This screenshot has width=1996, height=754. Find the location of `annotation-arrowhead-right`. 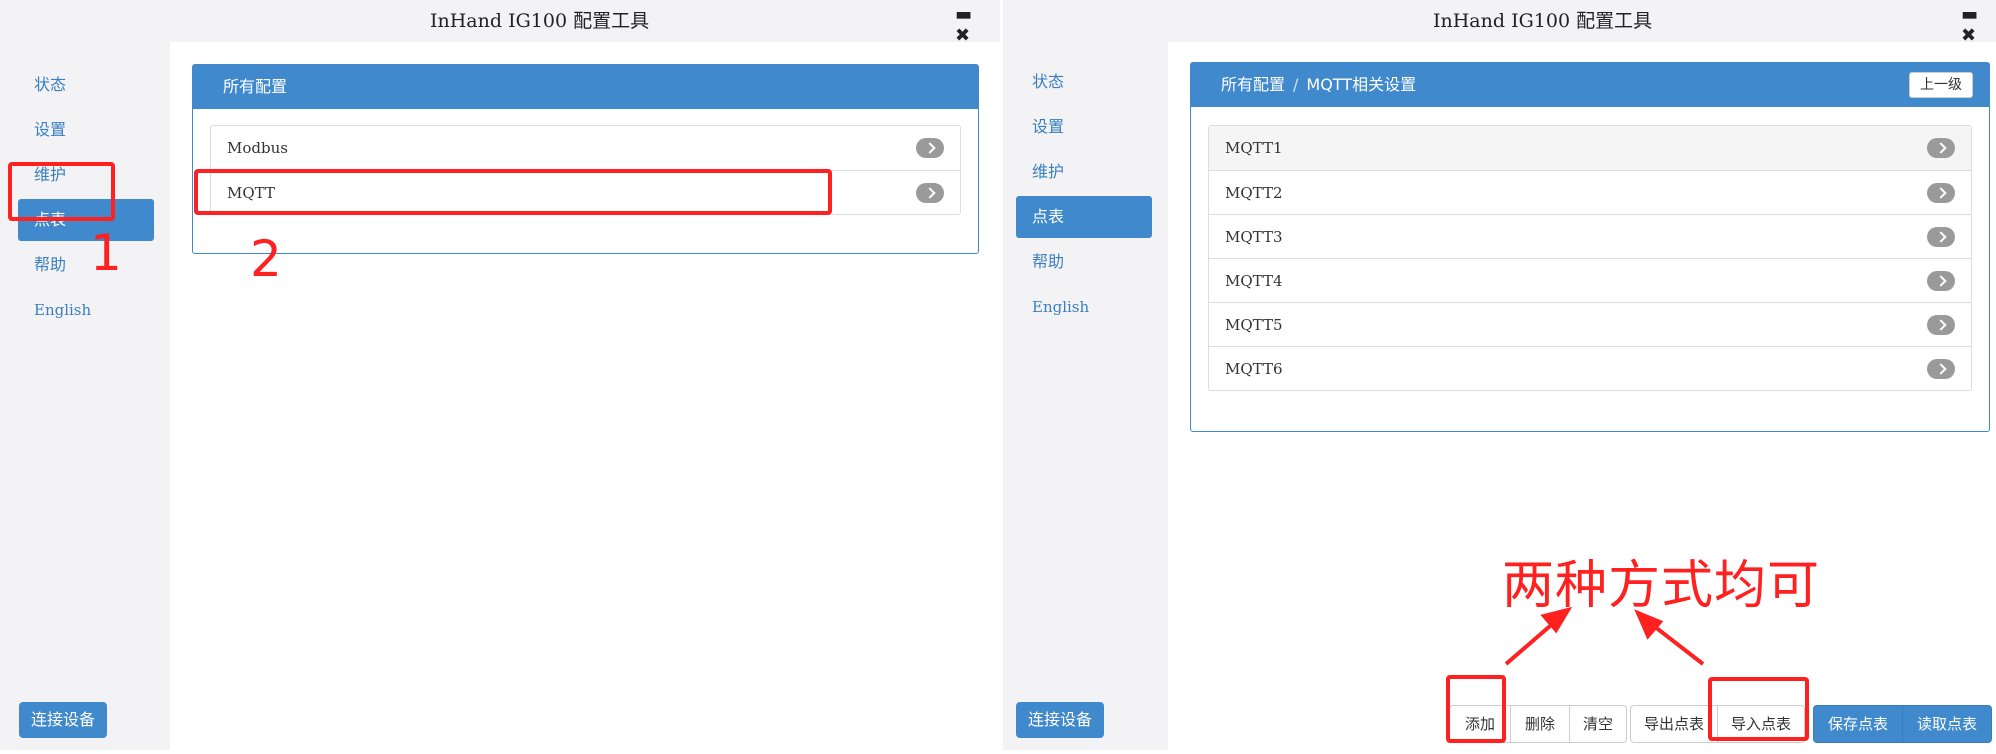

annotation-arrowhead-right is located at coordinates (1649, 624).